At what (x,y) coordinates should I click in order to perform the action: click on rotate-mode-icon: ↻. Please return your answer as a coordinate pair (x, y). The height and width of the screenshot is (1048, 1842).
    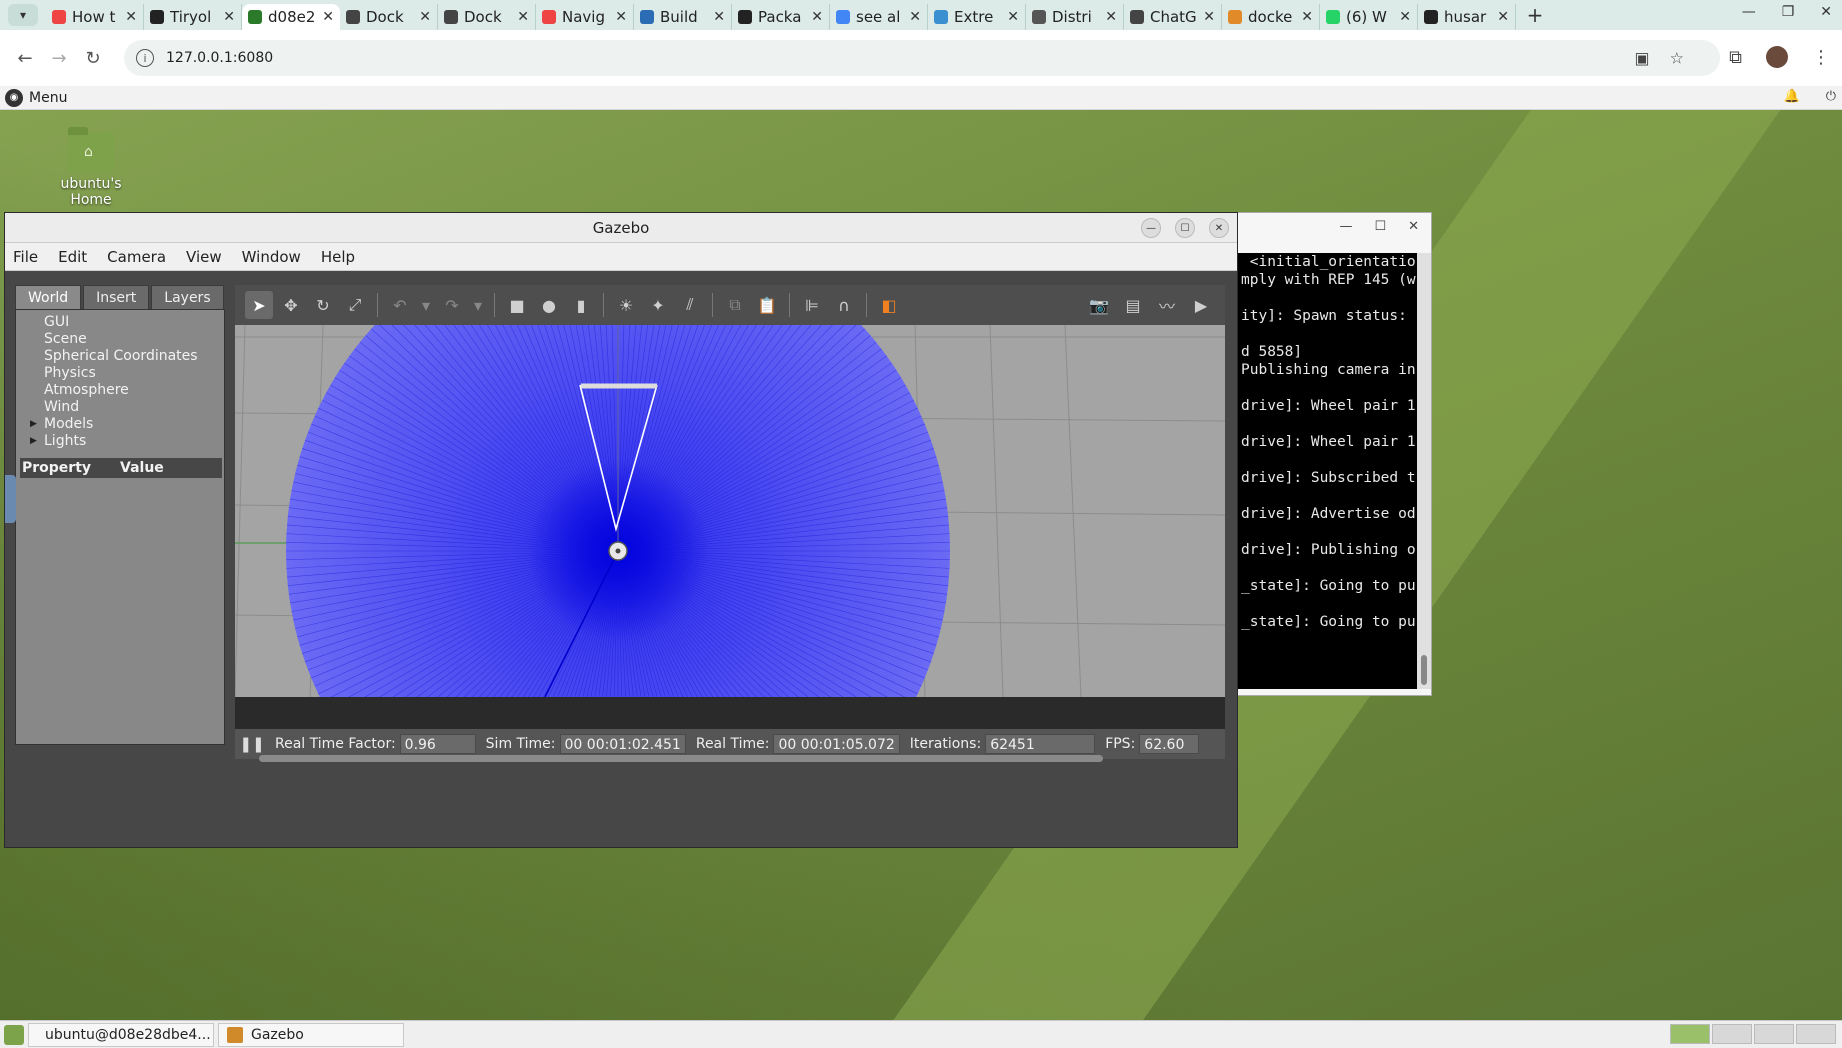
    Looking at the image, I should click on (323, 305).